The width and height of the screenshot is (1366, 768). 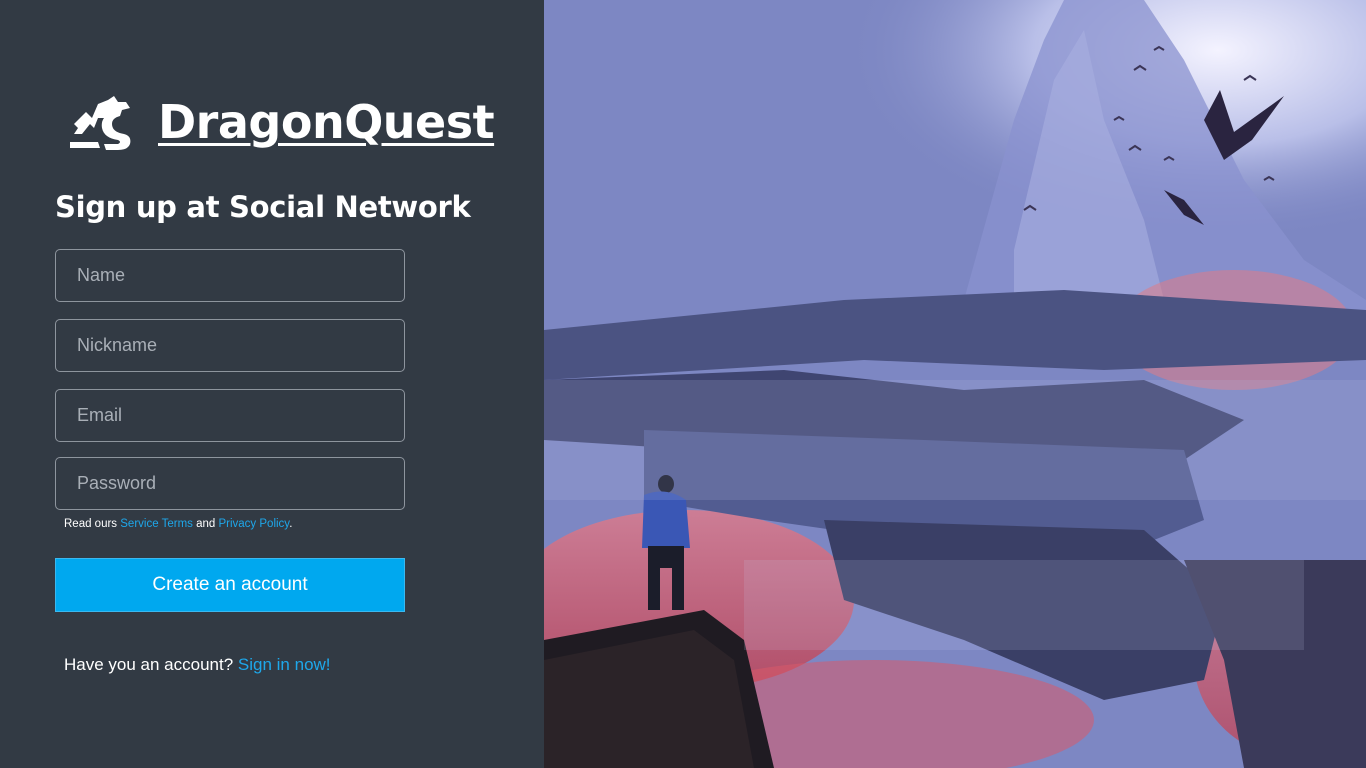 What do you see at coordinates (326, 122) in the screenshot?
I see `brand-name: DragonQuest` at bounding box center [326, 122].